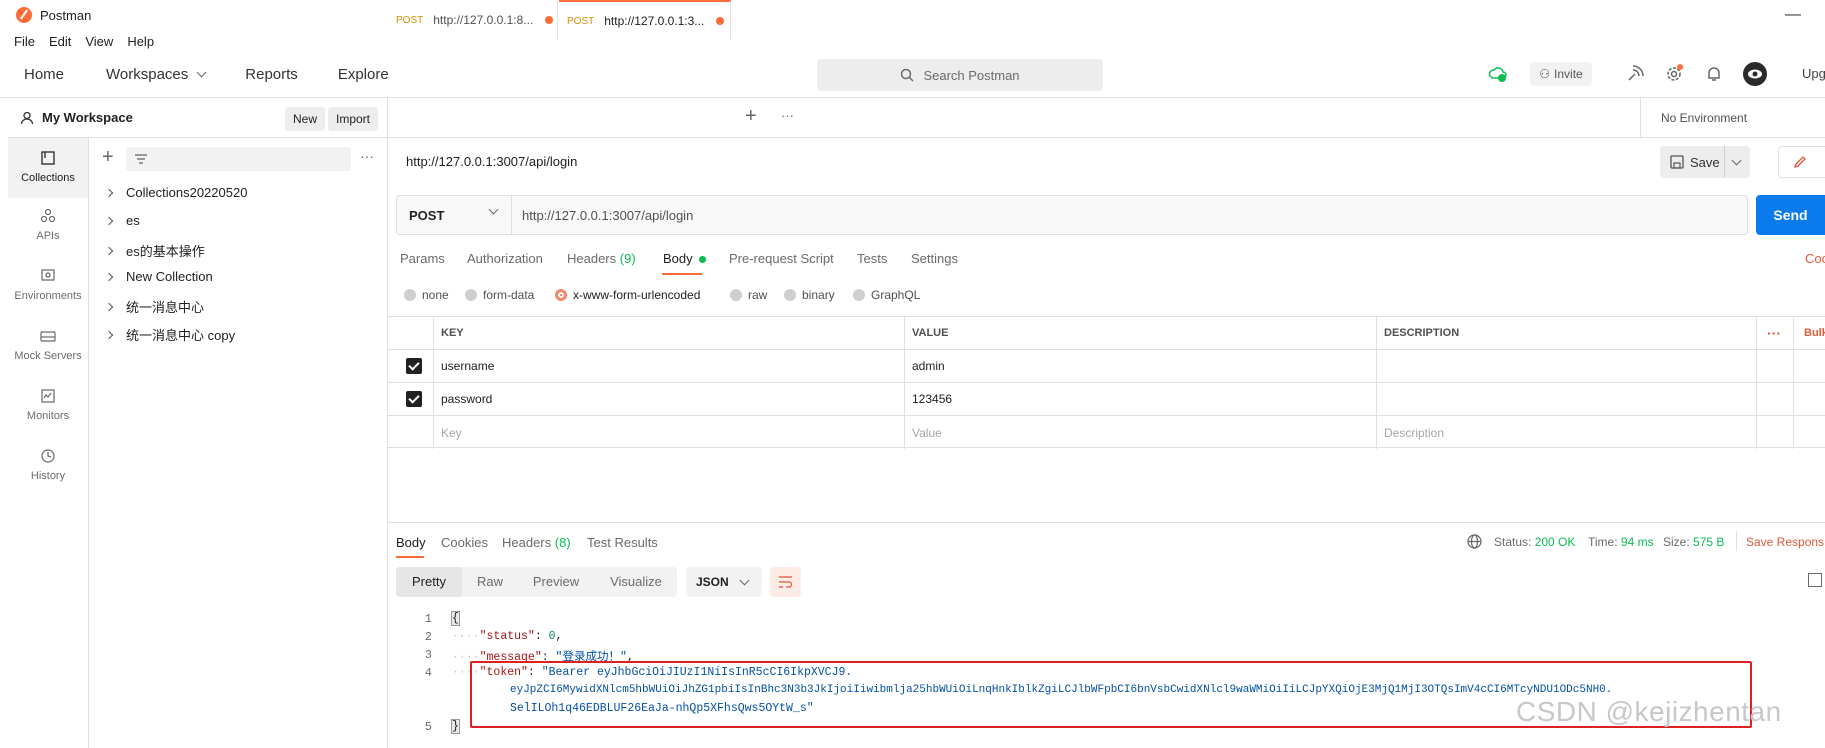 The height and width of the screenshot is (748, 1825). Describe the element at coordinates (1810, 333) in the screenshot. I see `bulk-edit-link: Bulk` at that location.